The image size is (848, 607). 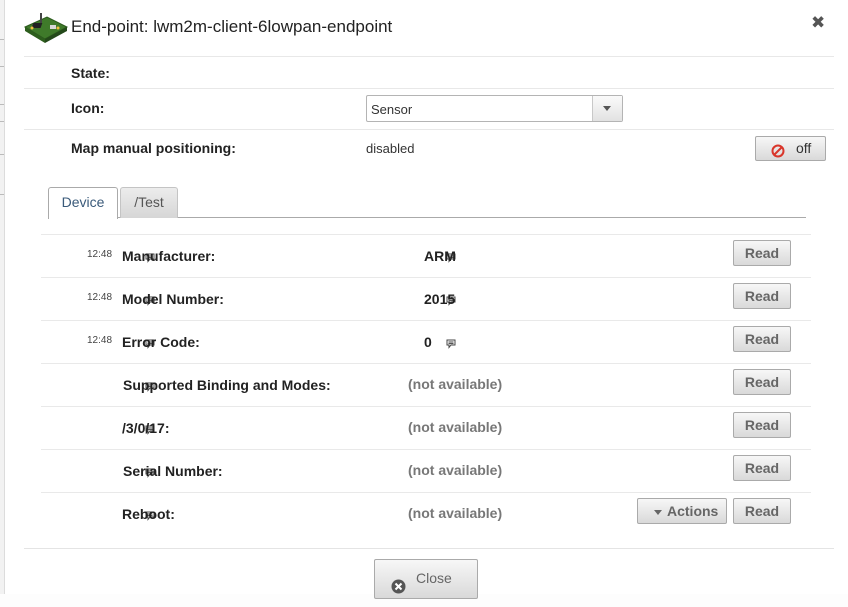 I want to click on resource-row-serial-number: Serial Number: (not available) Read, so click(x=426, y=470).